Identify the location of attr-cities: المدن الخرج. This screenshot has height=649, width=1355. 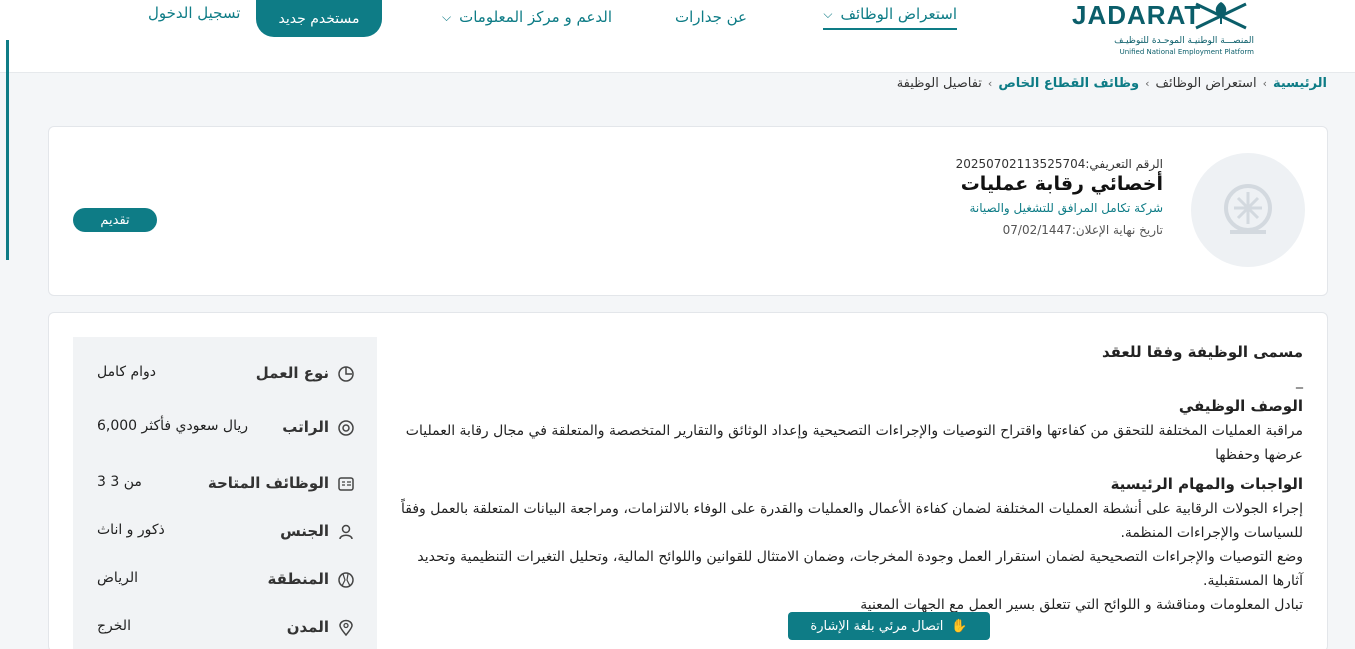
(225, 628).